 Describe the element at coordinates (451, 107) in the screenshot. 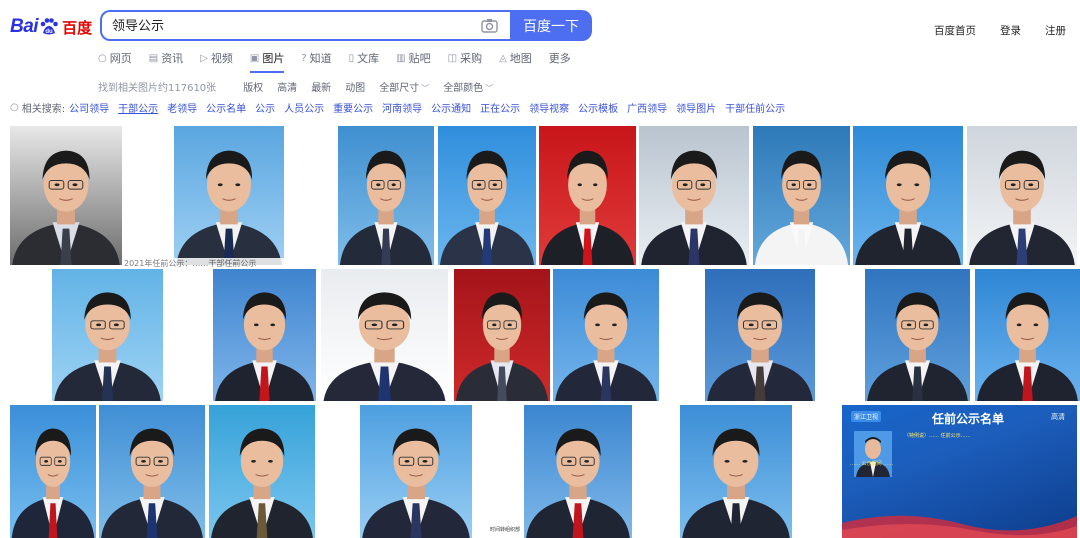

I see `related-keyword: 公示通知` at that location.